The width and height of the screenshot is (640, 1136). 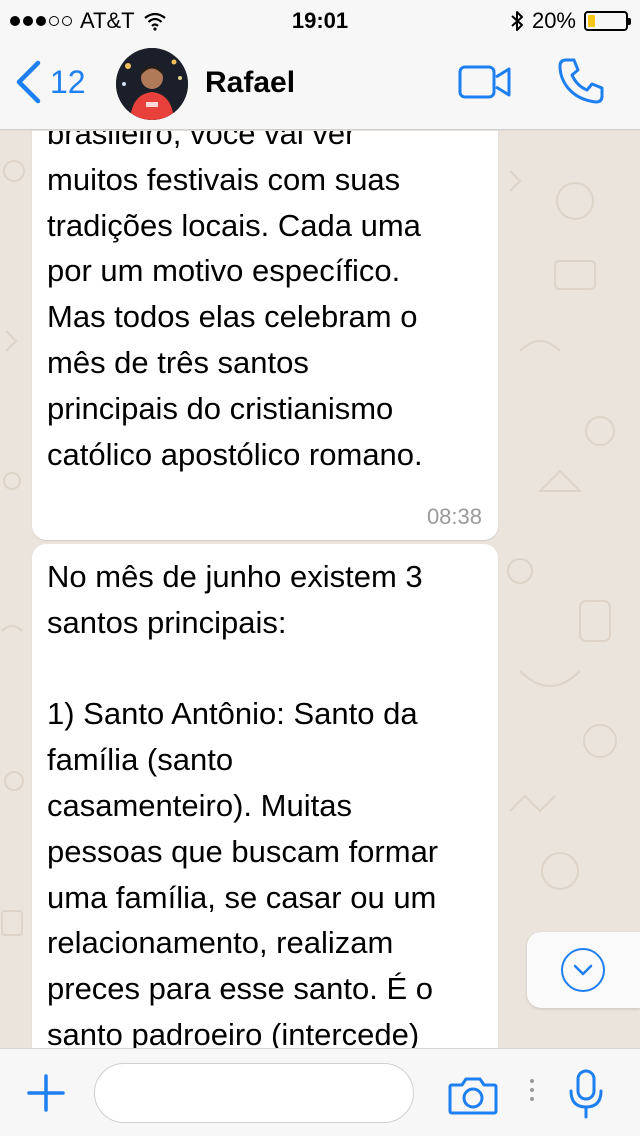 What do you see at coordinates (46, 1093) in the screenshot?
I see `plus-icon` at bounding box center [46, 1093].